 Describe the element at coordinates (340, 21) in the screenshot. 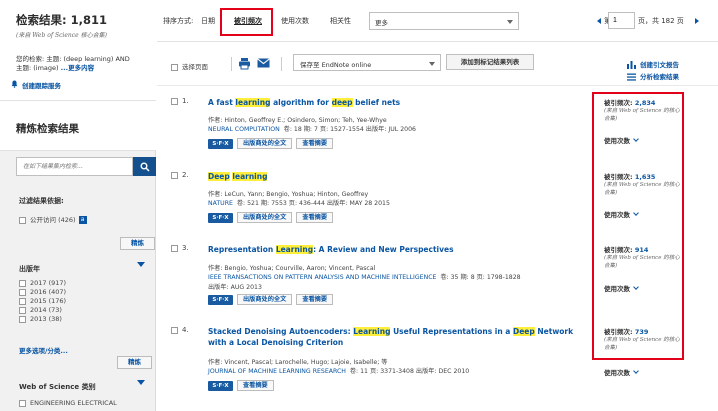

I see `sort-relevance: 相关性` at that location.